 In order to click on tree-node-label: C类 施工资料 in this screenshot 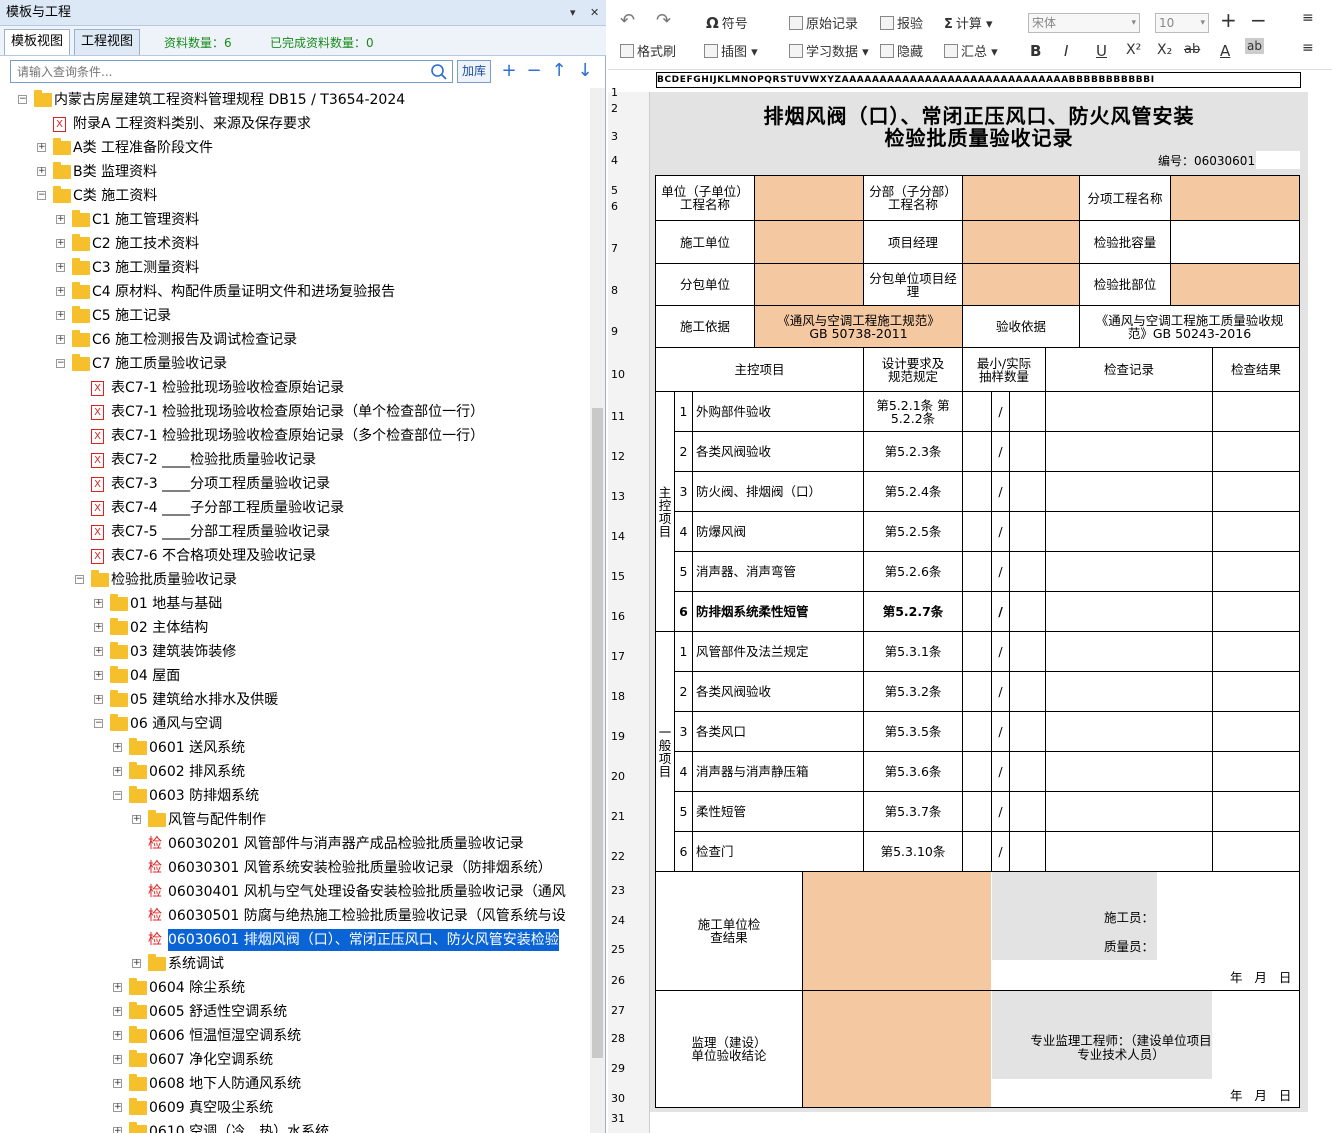, I will do `click(115, 196)`.